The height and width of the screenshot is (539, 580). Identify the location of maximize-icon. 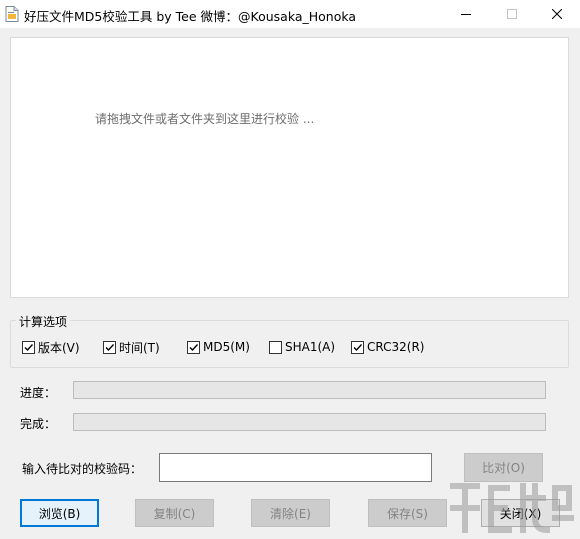
(512, 14).